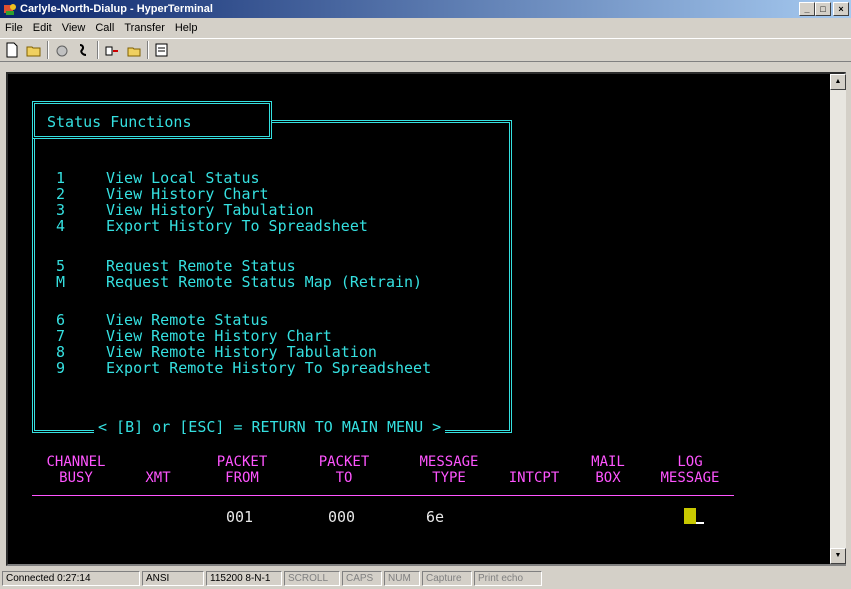  What do you see at coordinates (162, 194) in the screenshot?
I see `menu-item-2: 2 View History Chart` at bounding box center [162, 194].